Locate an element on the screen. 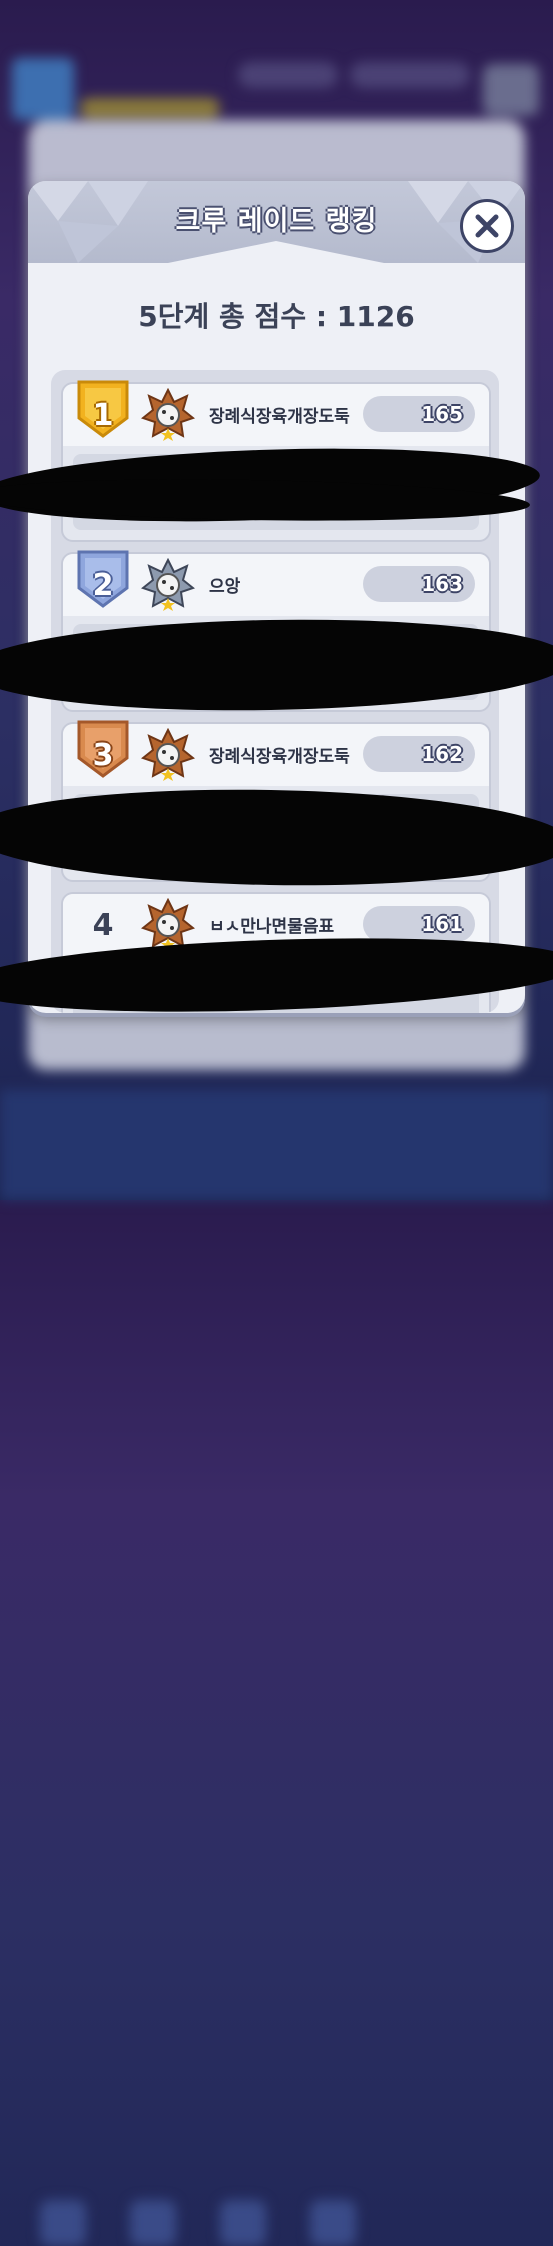 This screenshot has width=553, height=2246. modal-header: 크루 레이드 랭킹 is located at coordinates (276, 222).